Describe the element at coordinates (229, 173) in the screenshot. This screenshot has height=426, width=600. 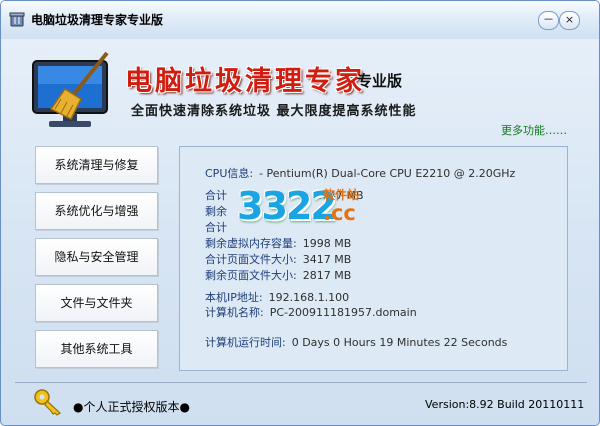
I see `cpu-info-label: CPU信息:` at that location.